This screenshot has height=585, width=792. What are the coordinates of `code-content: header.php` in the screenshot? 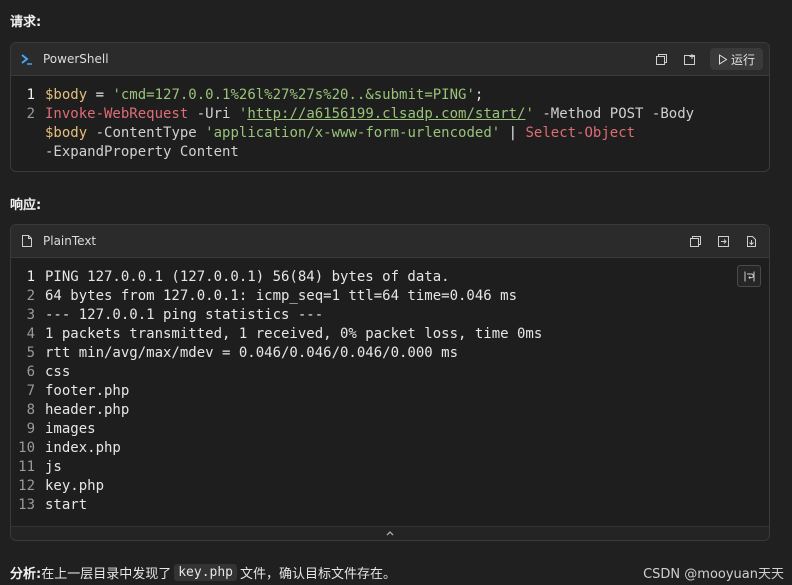 It's located at (87, 410).